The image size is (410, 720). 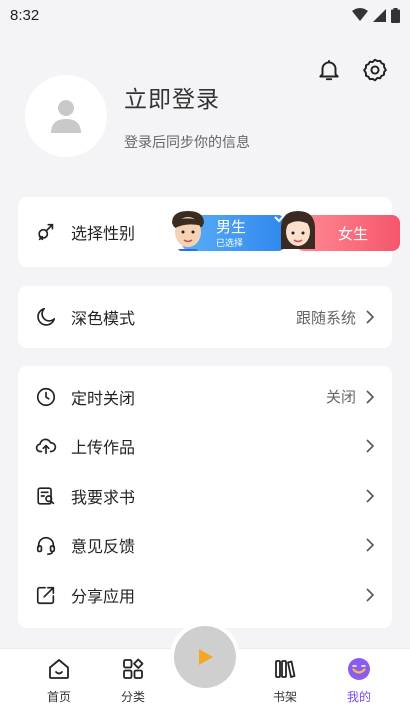 I want to click on list-item-label: 上传作品, so click(x=103, y=448).